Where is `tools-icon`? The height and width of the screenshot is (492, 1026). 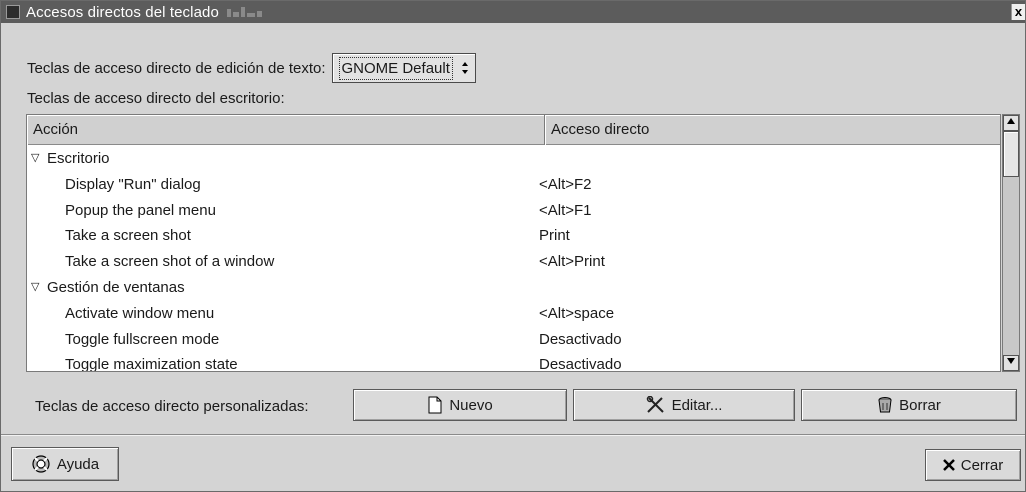
tools-icon is located at coordinates (656, 405).